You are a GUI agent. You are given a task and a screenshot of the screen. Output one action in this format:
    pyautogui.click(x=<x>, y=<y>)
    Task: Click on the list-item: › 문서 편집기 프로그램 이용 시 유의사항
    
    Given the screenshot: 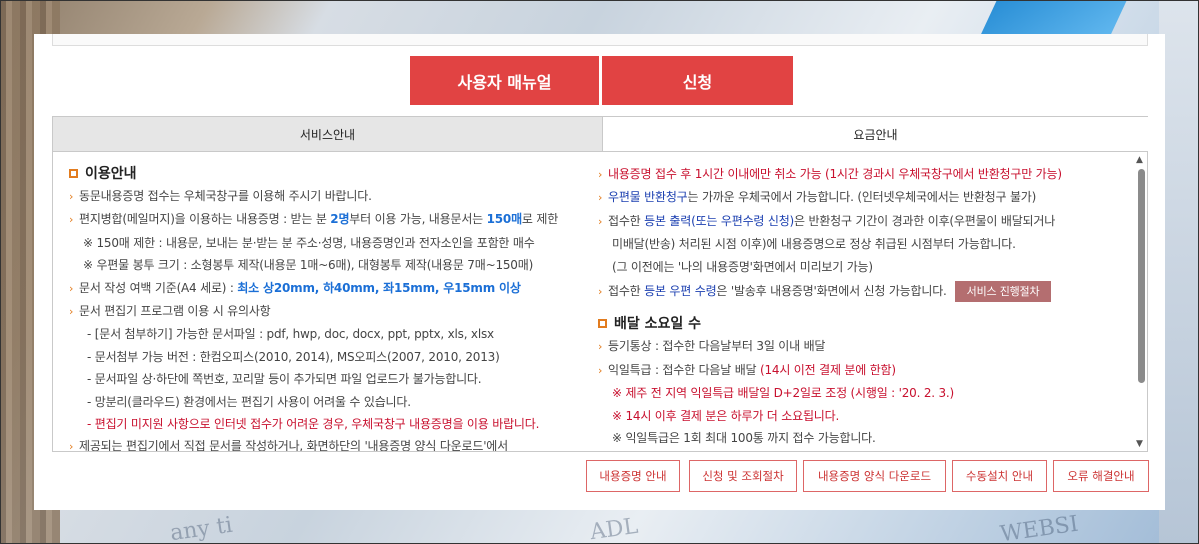 What is the action you would take?
    pyautogui.click(x=334, y=311)
    